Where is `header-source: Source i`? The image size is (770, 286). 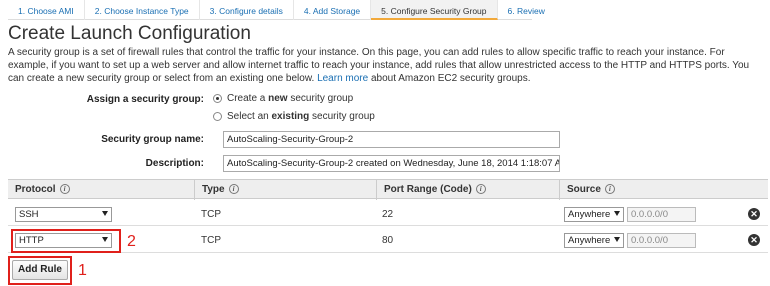
header-source: Source i is located at coordinates (663, 190).